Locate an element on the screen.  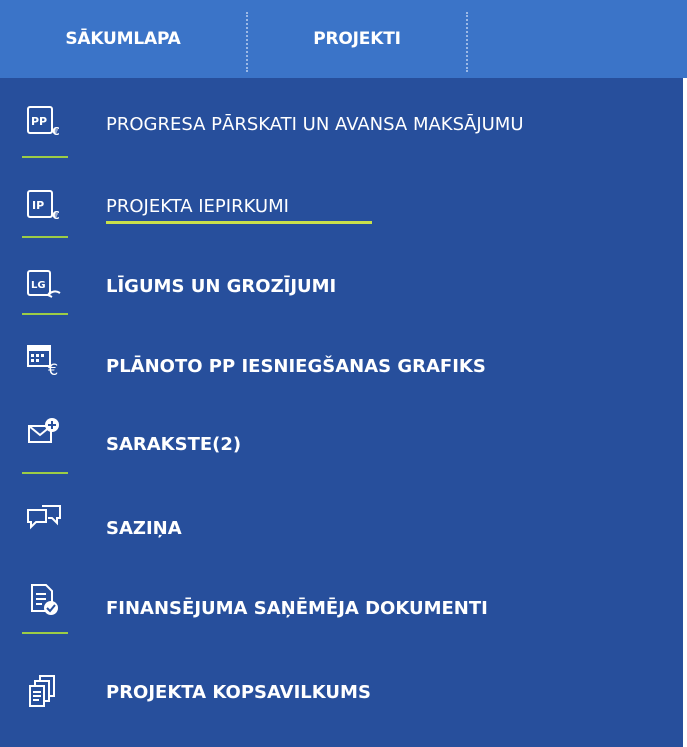
menu-item-contract-amendments: LG LĪGUMS UN GROZĪJUMI is located at coordinates (341, 296).